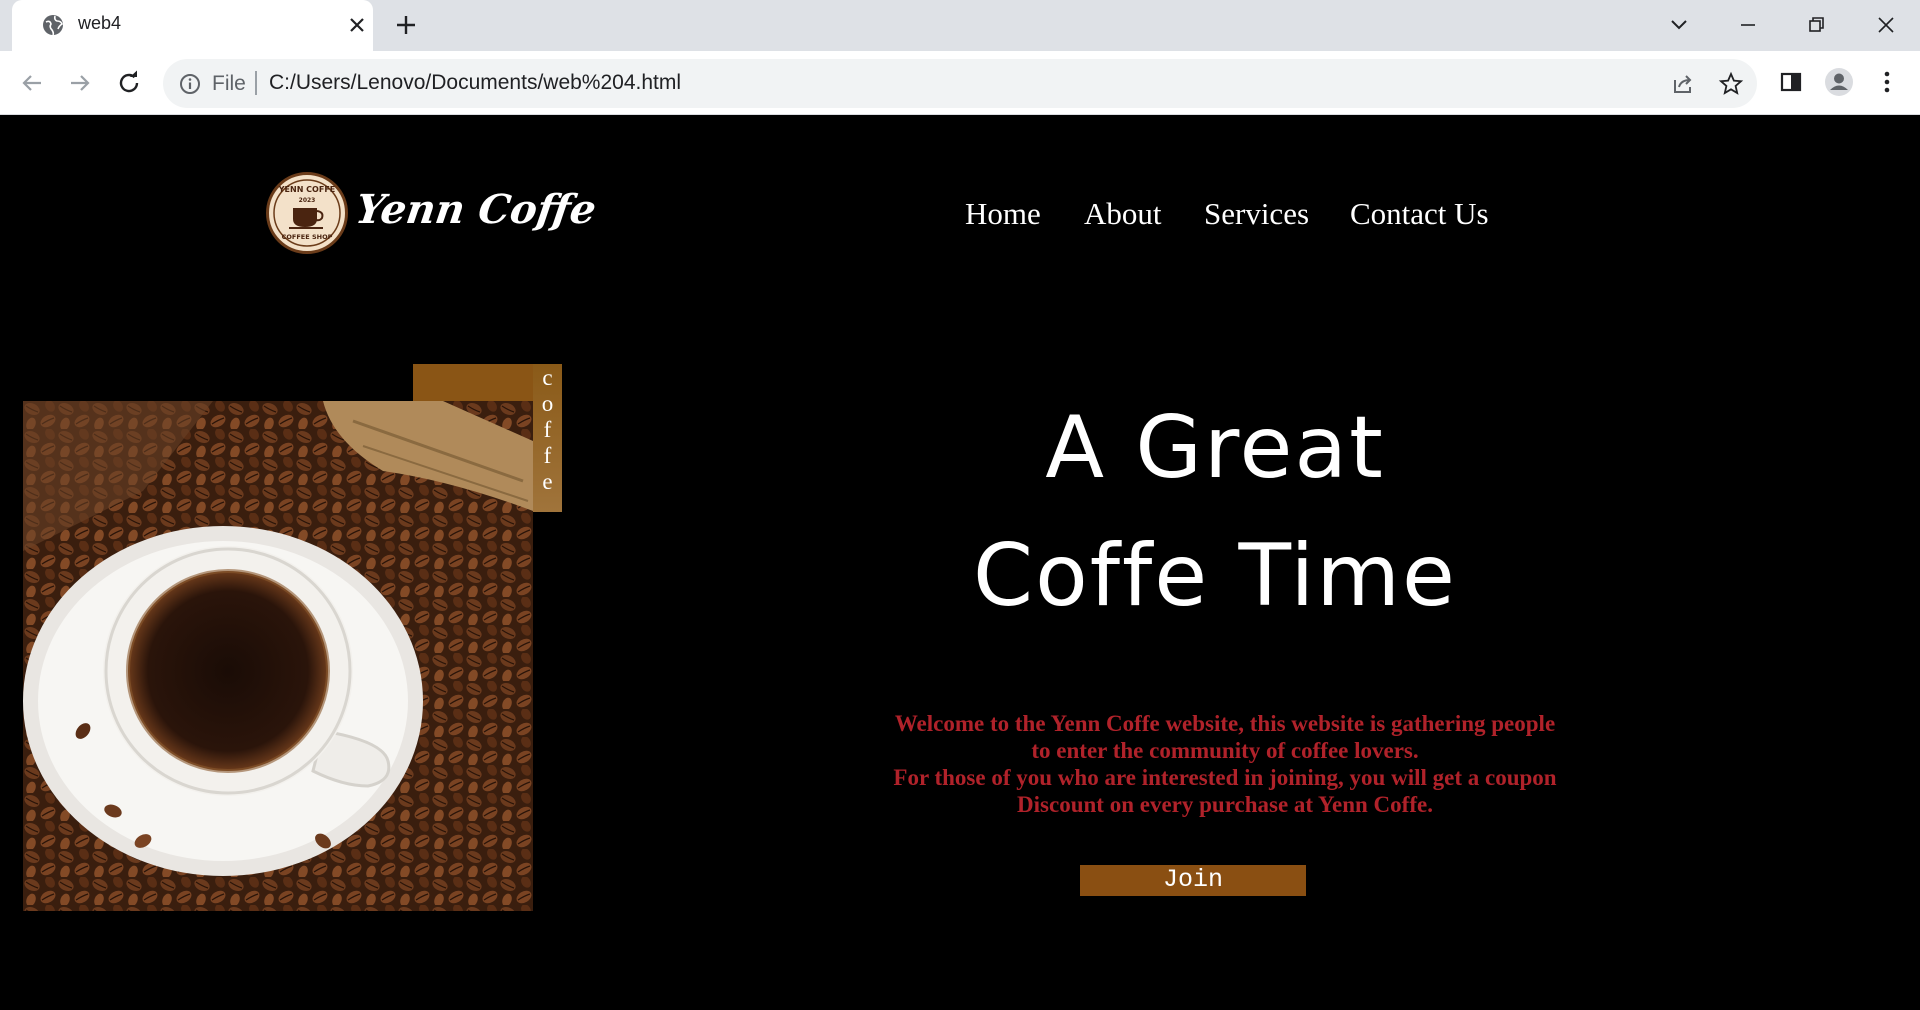  Describe the element at coordinates (192, 25) in the screenshot. I see `browser-tab: web4` at that location.